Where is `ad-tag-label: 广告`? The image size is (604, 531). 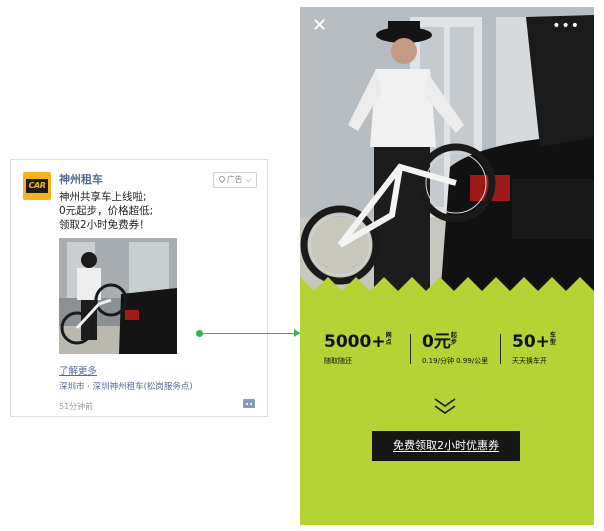
ad-tag-label: 广告 is located at coordinates (234, 179).